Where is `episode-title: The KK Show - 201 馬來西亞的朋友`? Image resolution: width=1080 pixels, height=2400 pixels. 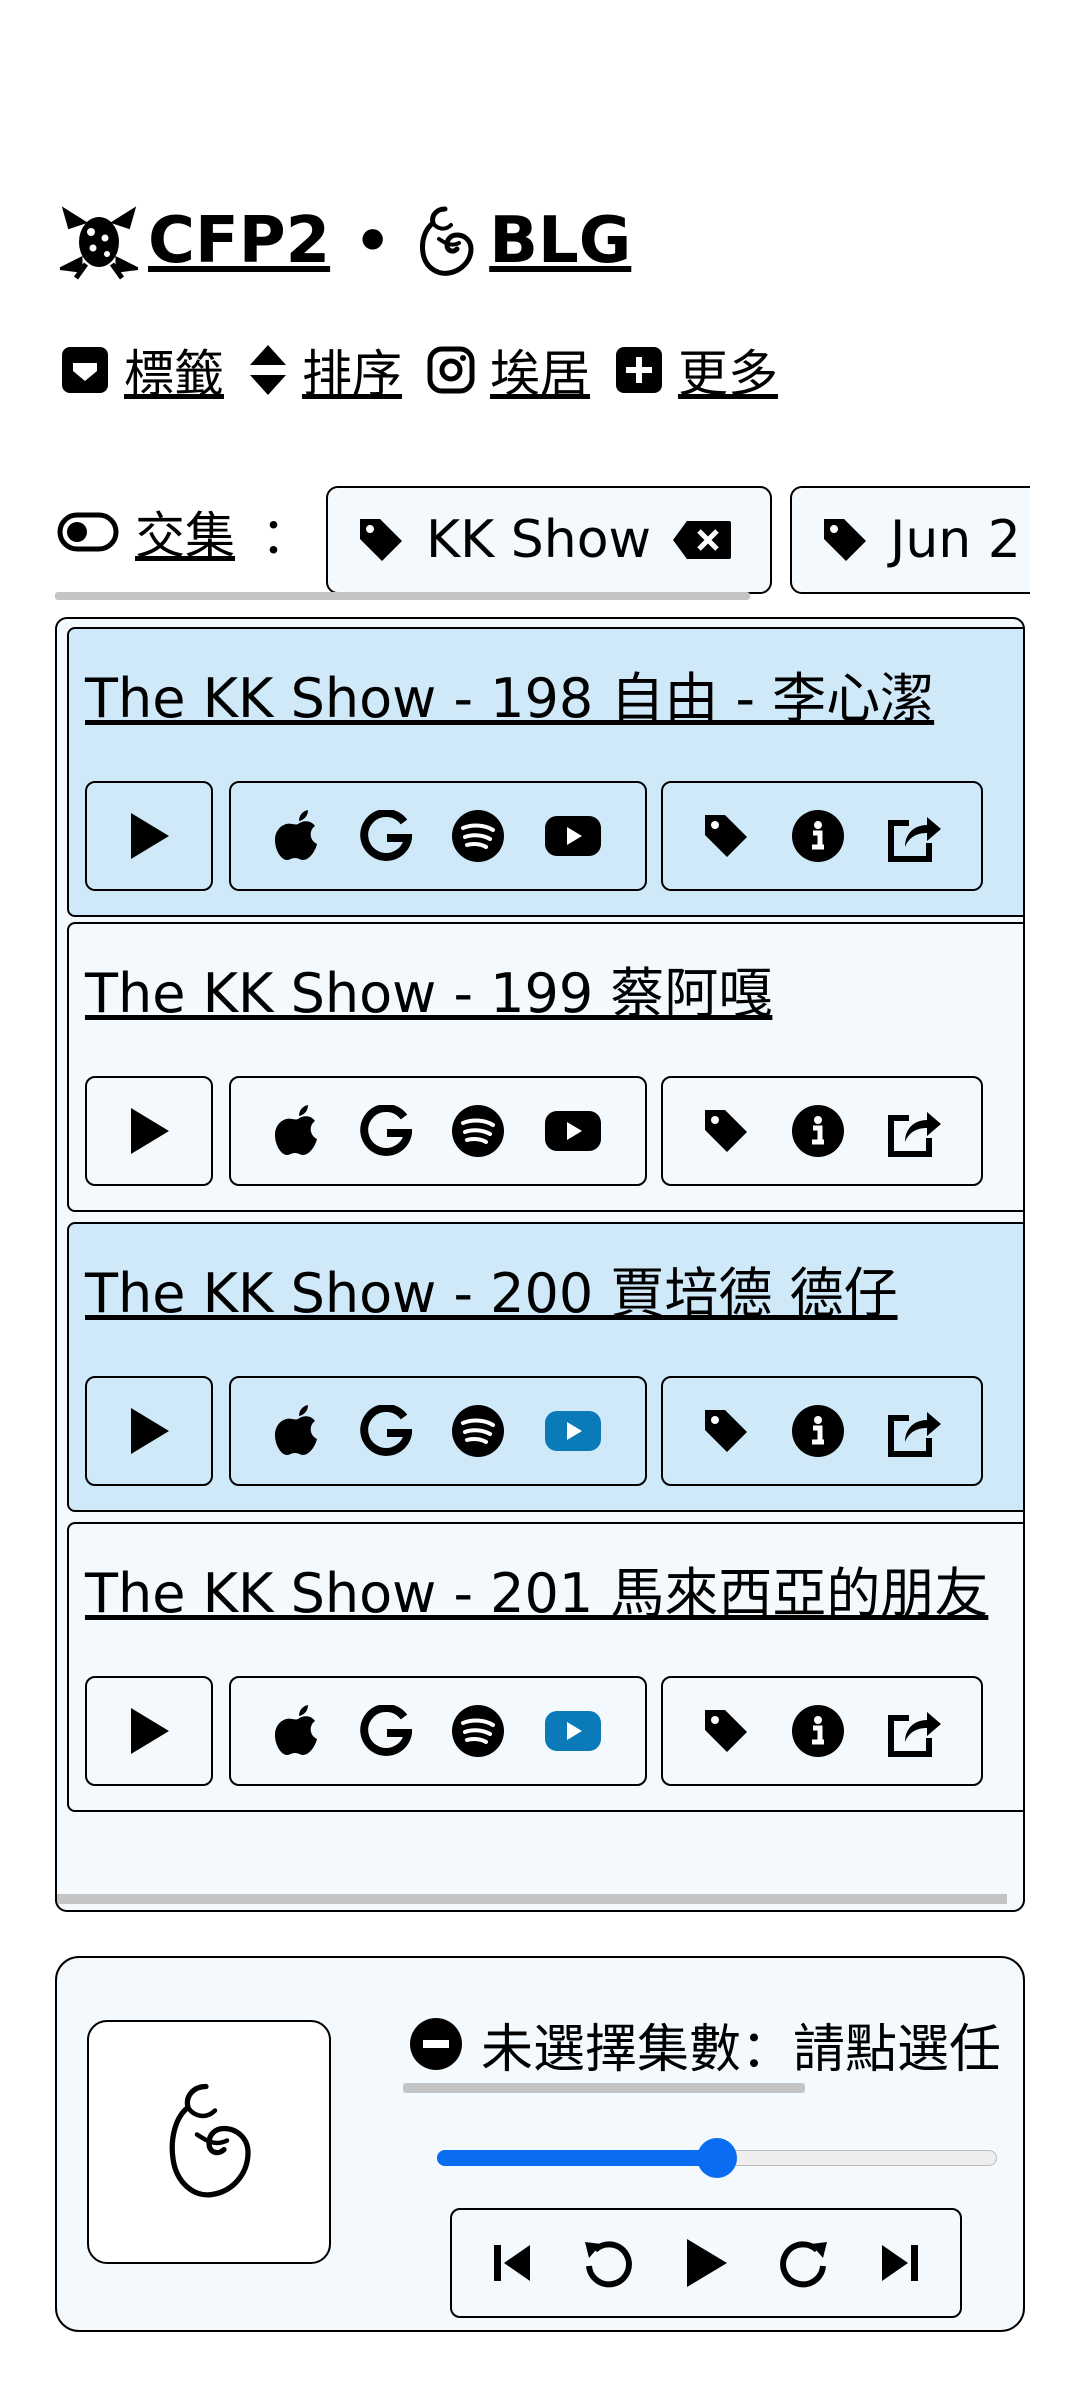 episode-title: The KK Show - 201 馬來西亞的朋友 is located at coordinates (536, 1594).